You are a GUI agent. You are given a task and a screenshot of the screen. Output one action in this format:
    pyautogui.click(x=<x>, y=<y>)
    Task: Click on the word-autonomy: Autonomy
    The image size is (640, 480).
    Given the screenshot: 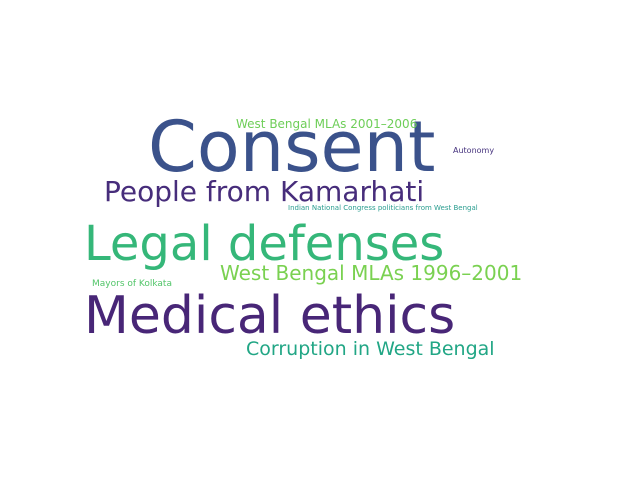 What is the action you would take?
    pyautogui.click(x=474, y=150)
    